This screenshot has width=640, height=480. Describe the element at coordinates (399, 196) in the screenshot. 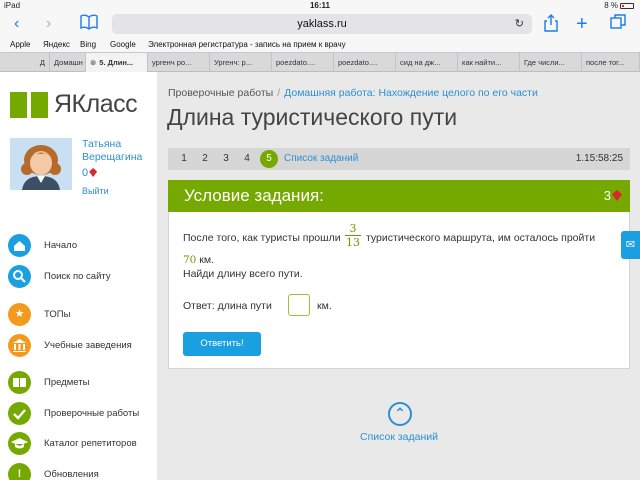

I see `task-card-header: Условие задания: 3` at that location.